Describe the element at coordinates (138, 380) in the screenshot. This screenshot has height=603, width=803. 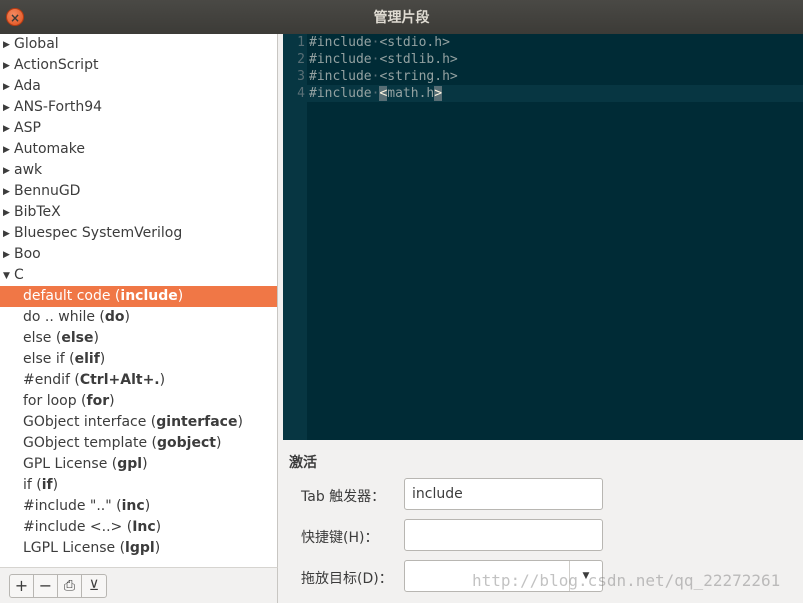
I see `snippet-item: #endif (Ctrl+Alt+.)` at that location.